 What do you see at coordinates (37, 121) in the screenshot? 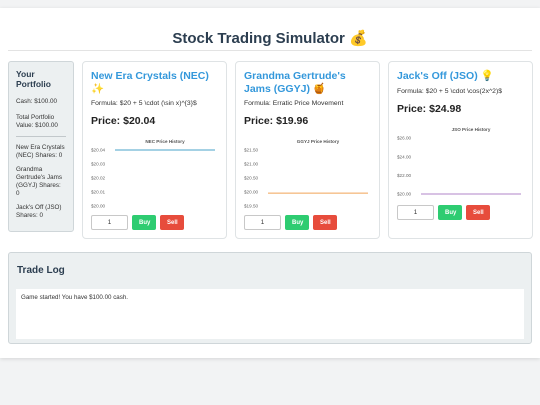
I see `portfolio-total-value: Total Portfolio Value: $100.00` at bounding box center [37, 121].